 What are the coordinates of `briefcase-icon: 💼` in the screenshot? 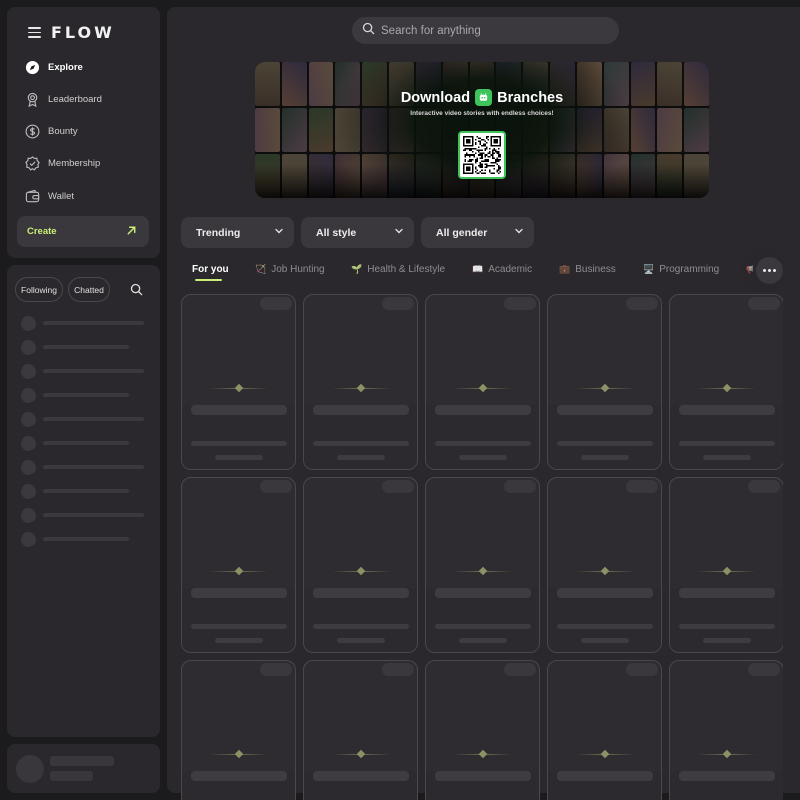 It's located at (565, 269).